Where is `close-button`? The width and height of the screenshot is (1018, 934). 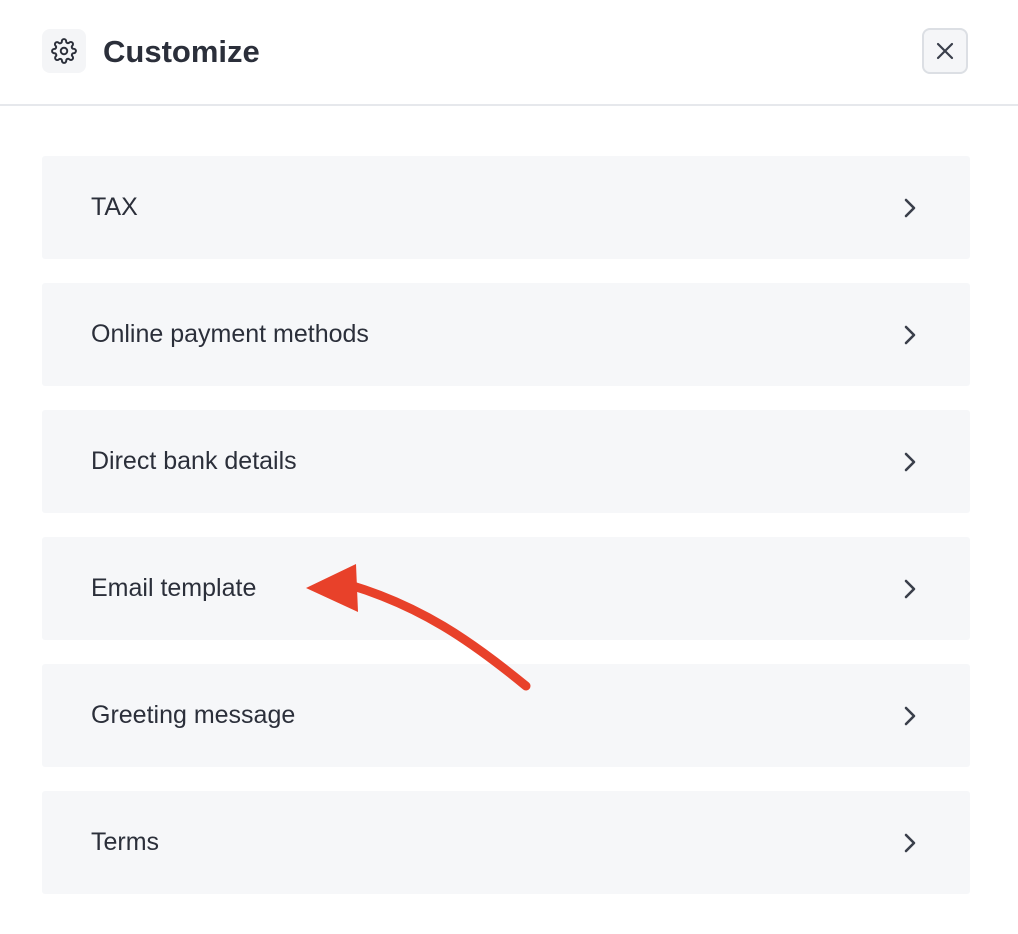
close-button is located at coordinates (945, 51).